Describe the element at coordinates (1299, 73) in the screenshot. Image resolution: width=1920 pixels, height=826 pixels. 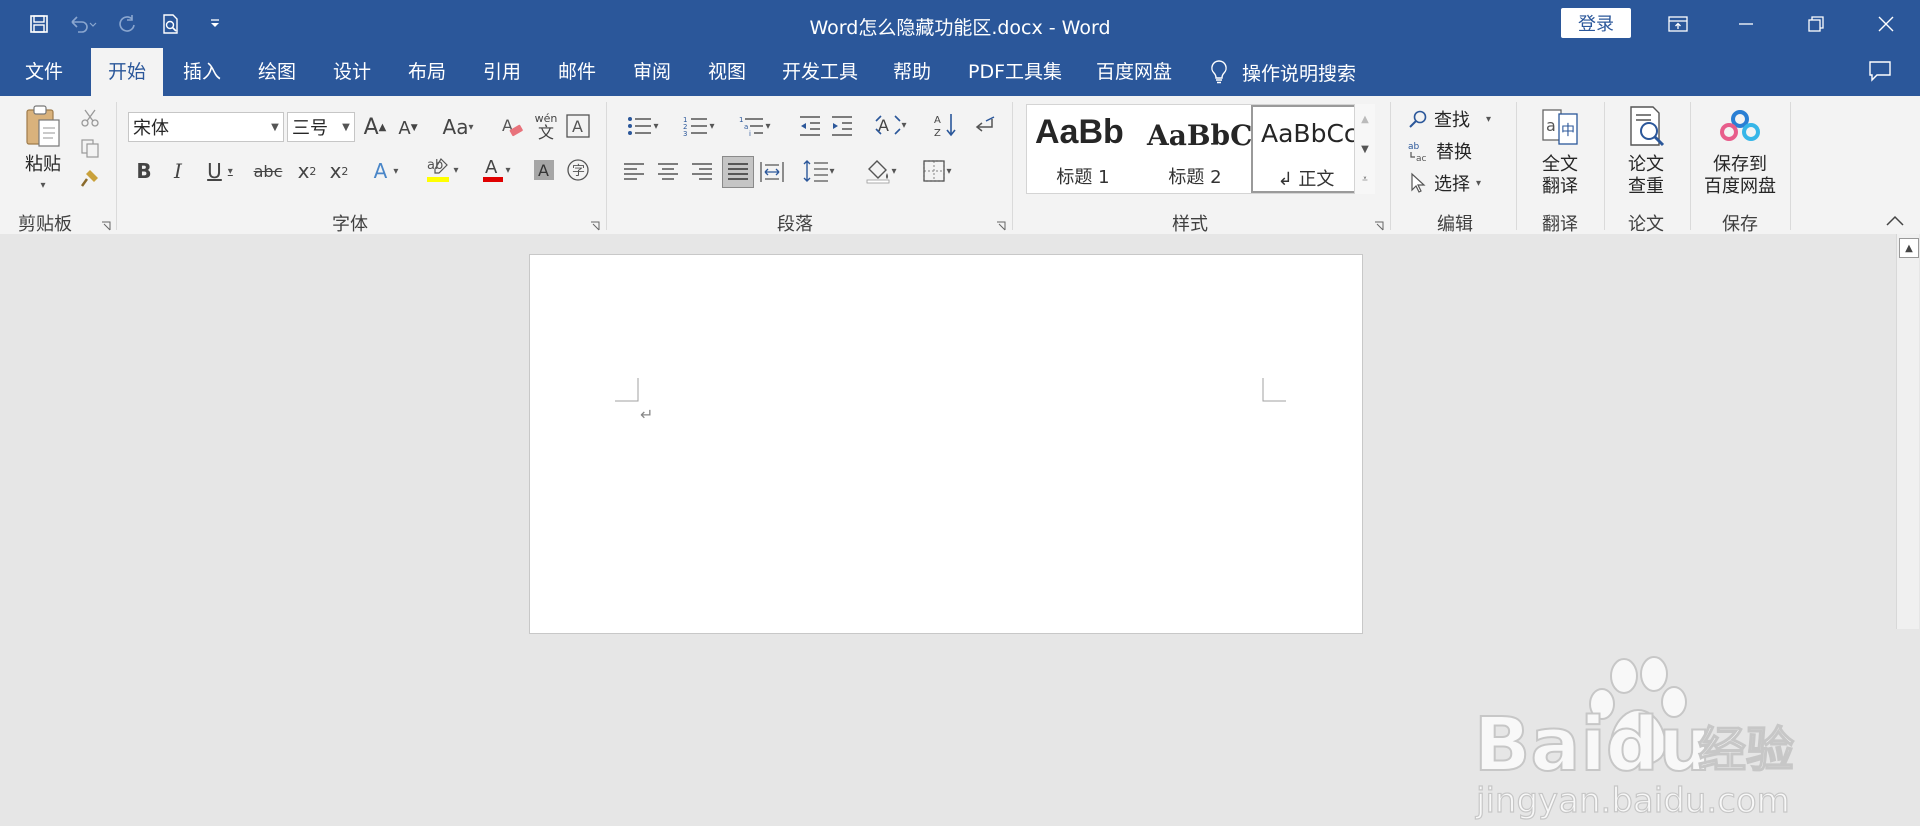
I see `tell-me-label: 操作说明搜索` at that location.